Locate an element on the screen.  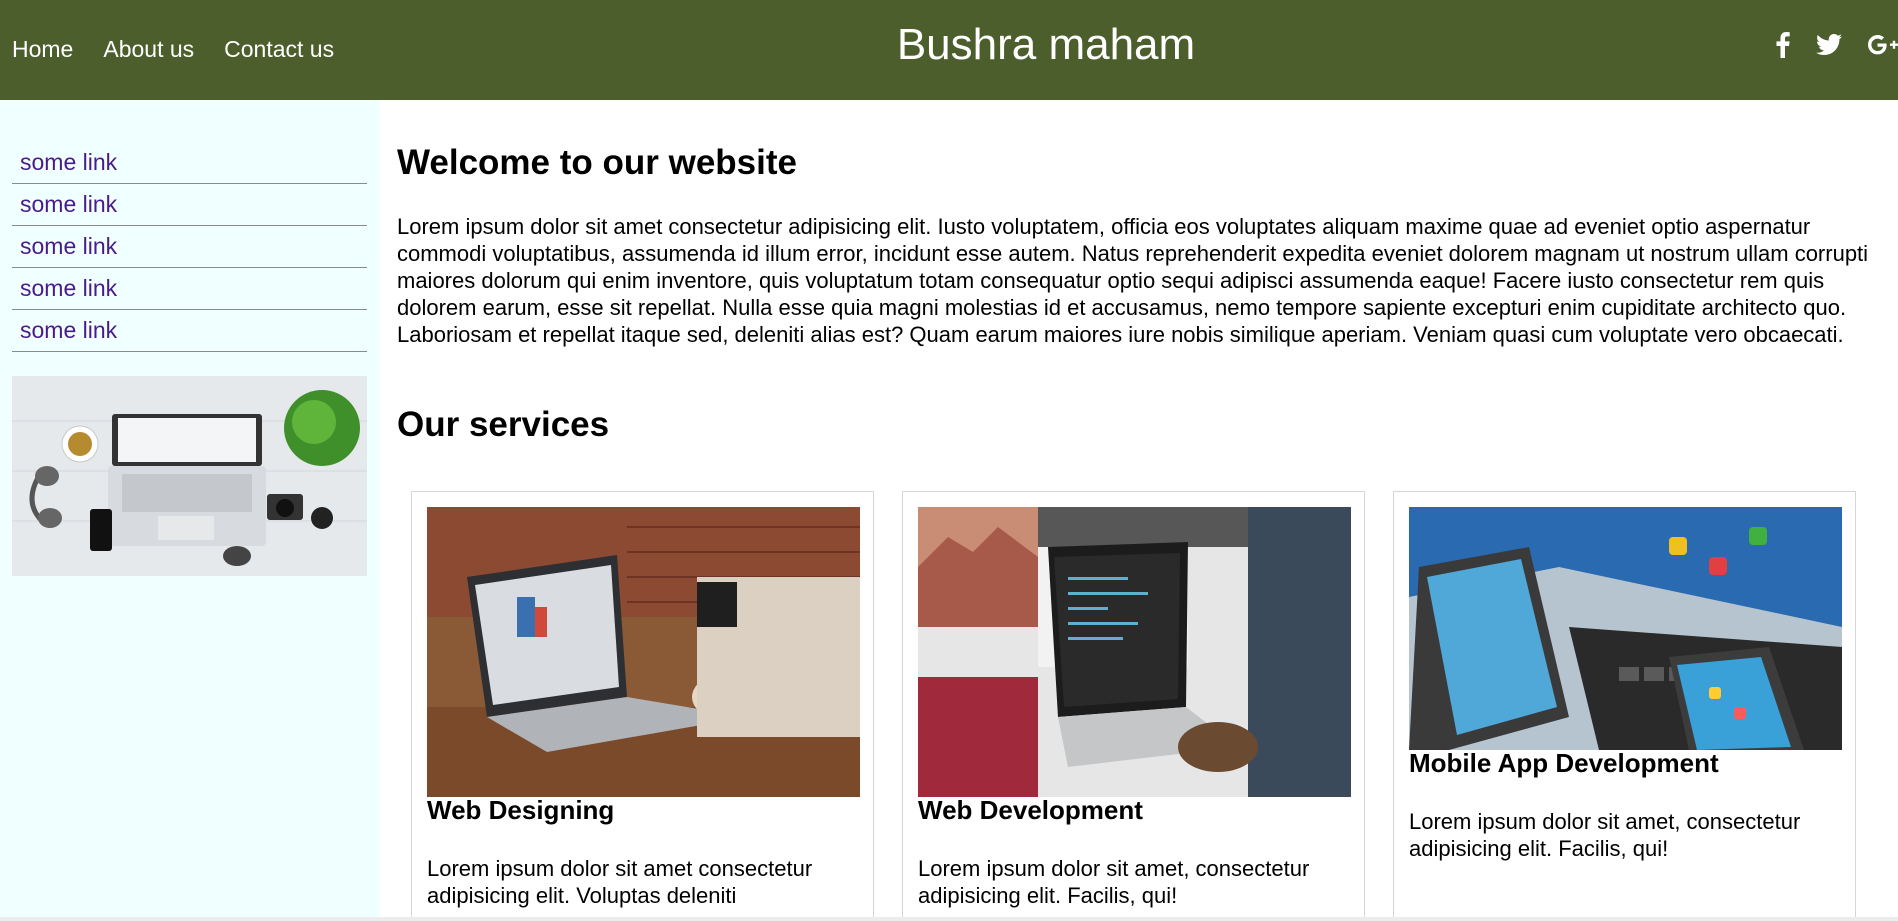
window-bottom-edge is located at coordinates (949, 919).